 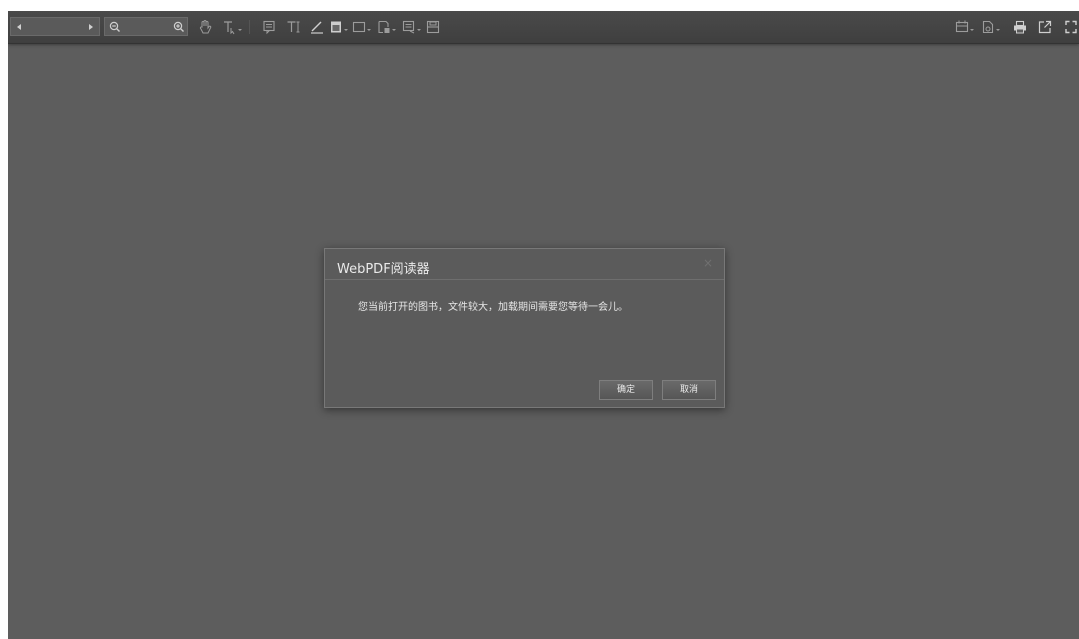 I want to click on highlight-button, so click(x=337, y=27).